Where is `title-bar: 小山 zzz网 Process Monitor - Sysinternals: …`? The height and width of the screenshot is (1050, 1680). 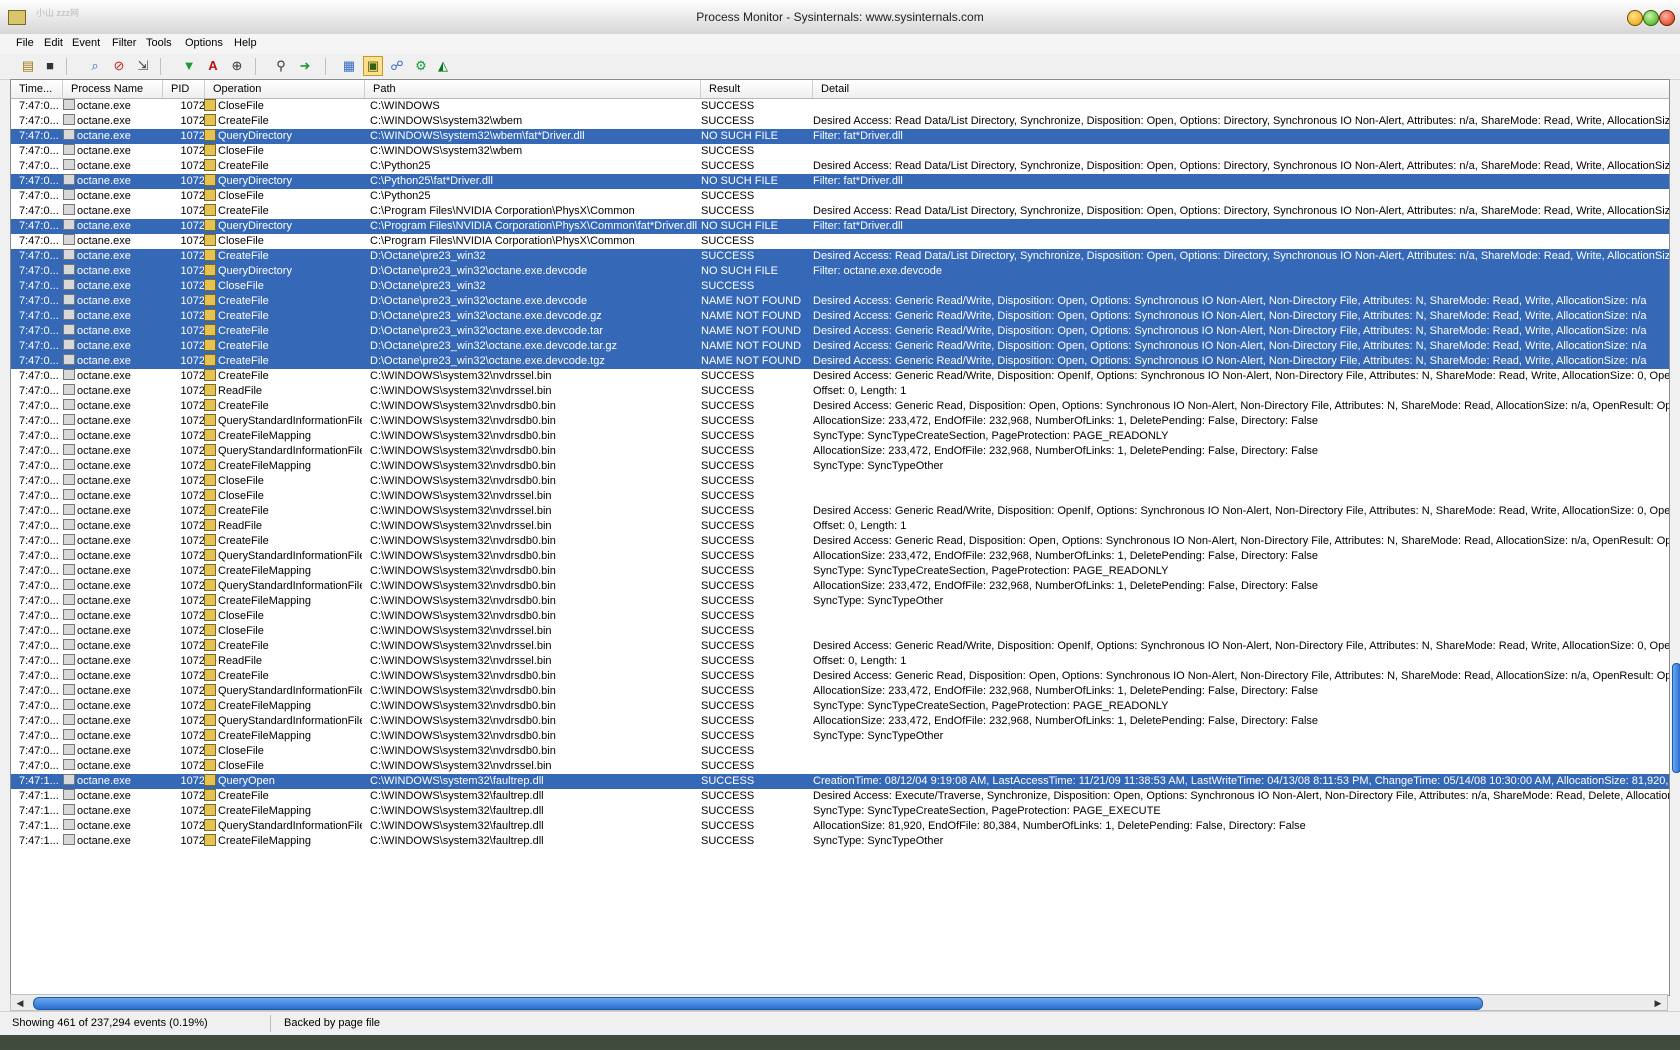
title-bar: 小山 zzz网 Process Monitor - Sysinternals: … is located at coordinates (840, 17).